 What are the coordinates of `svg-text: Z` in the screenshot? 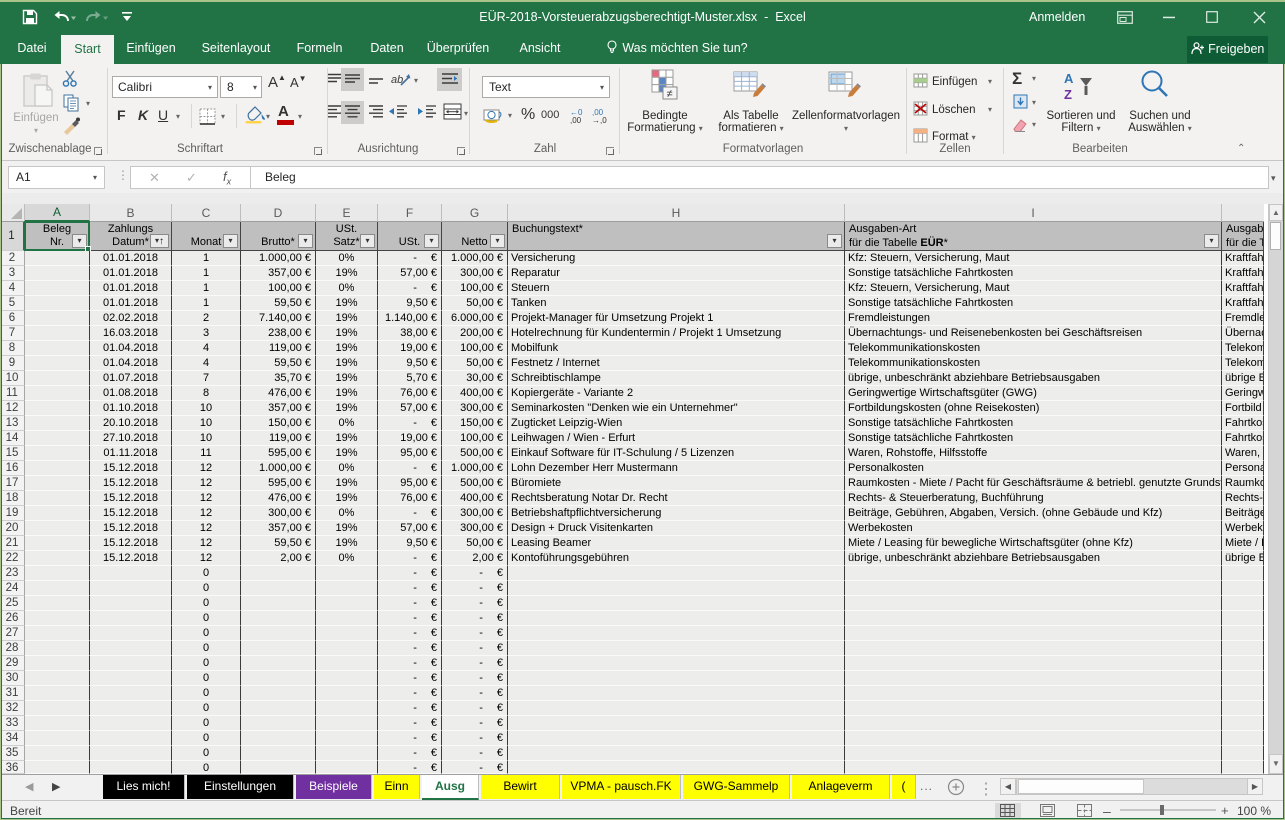 It's located at (1068, 94).